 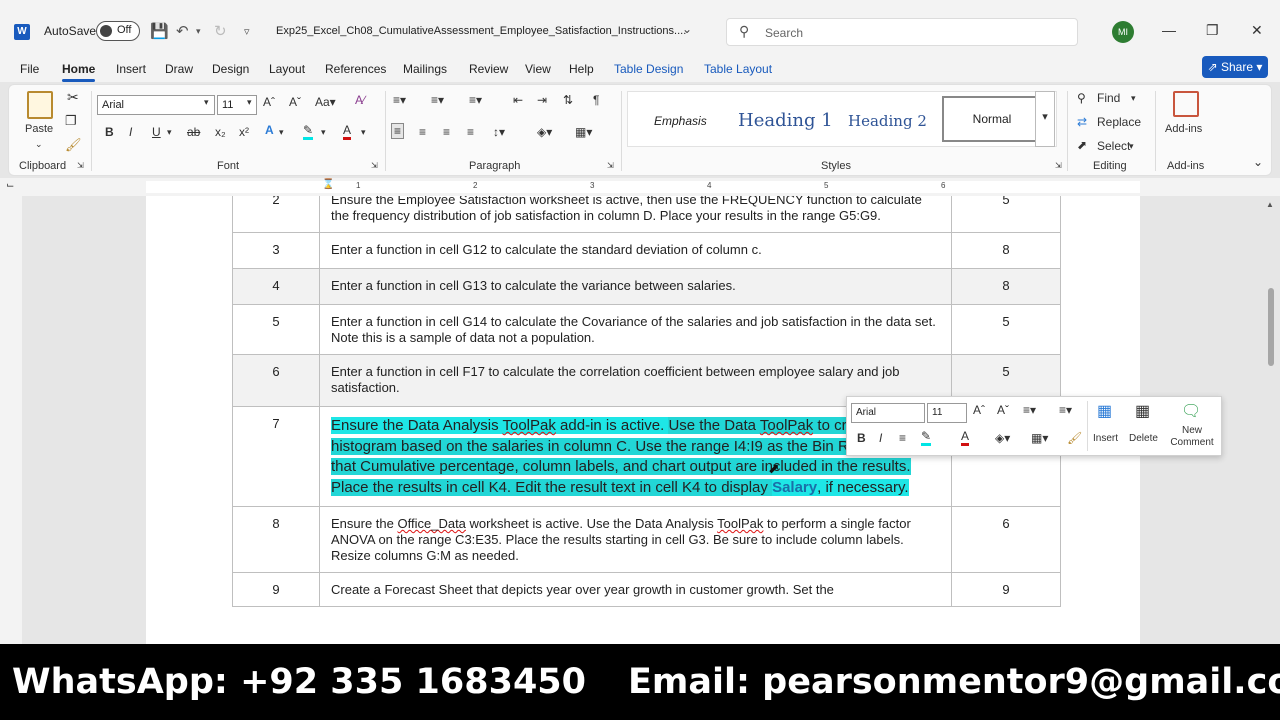 What do you see at coordinates (79, 72) in the screenshot?
I see `tab-home: Home` at bounding box center [79, 72].